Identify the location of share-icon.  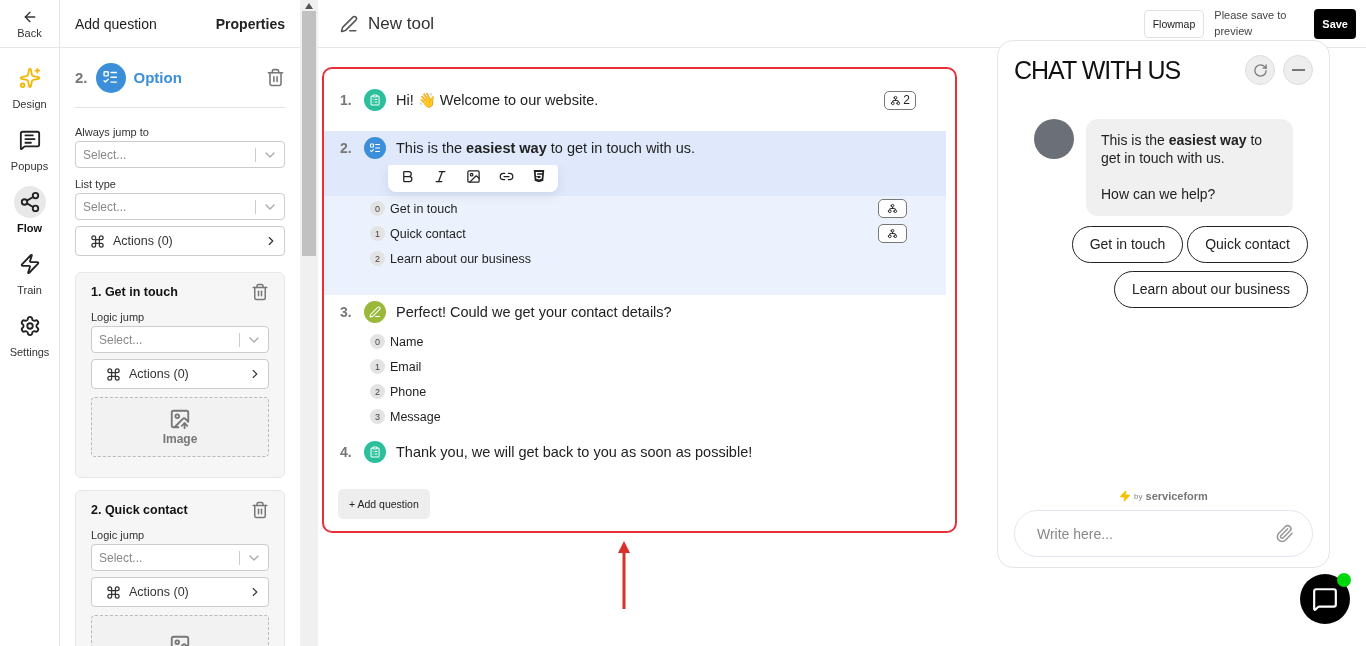
(29, 202).